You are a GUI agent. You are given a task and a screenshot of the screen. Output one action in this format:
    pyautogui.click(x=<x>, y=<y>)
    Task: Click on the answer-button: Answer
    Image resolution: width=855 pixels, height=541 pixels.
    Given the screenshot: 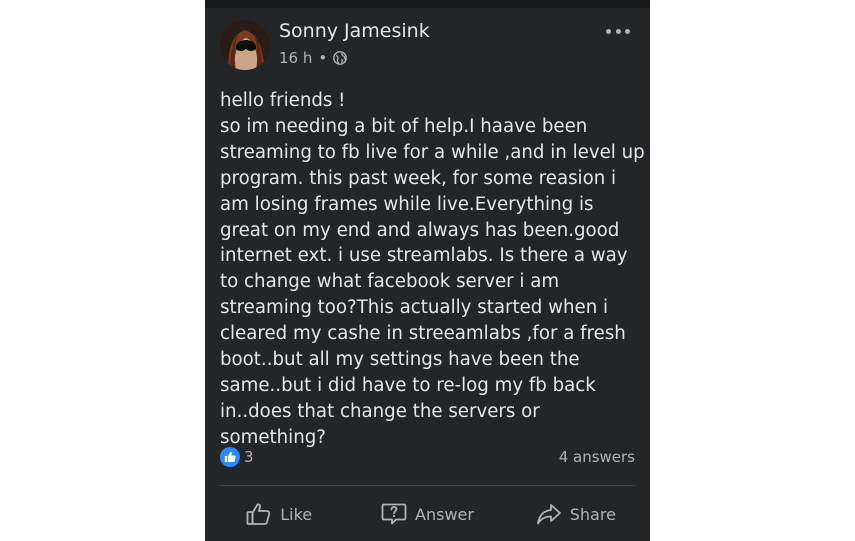 What is the action you would take?
    pyautogui.click(x=427, y=514)
    